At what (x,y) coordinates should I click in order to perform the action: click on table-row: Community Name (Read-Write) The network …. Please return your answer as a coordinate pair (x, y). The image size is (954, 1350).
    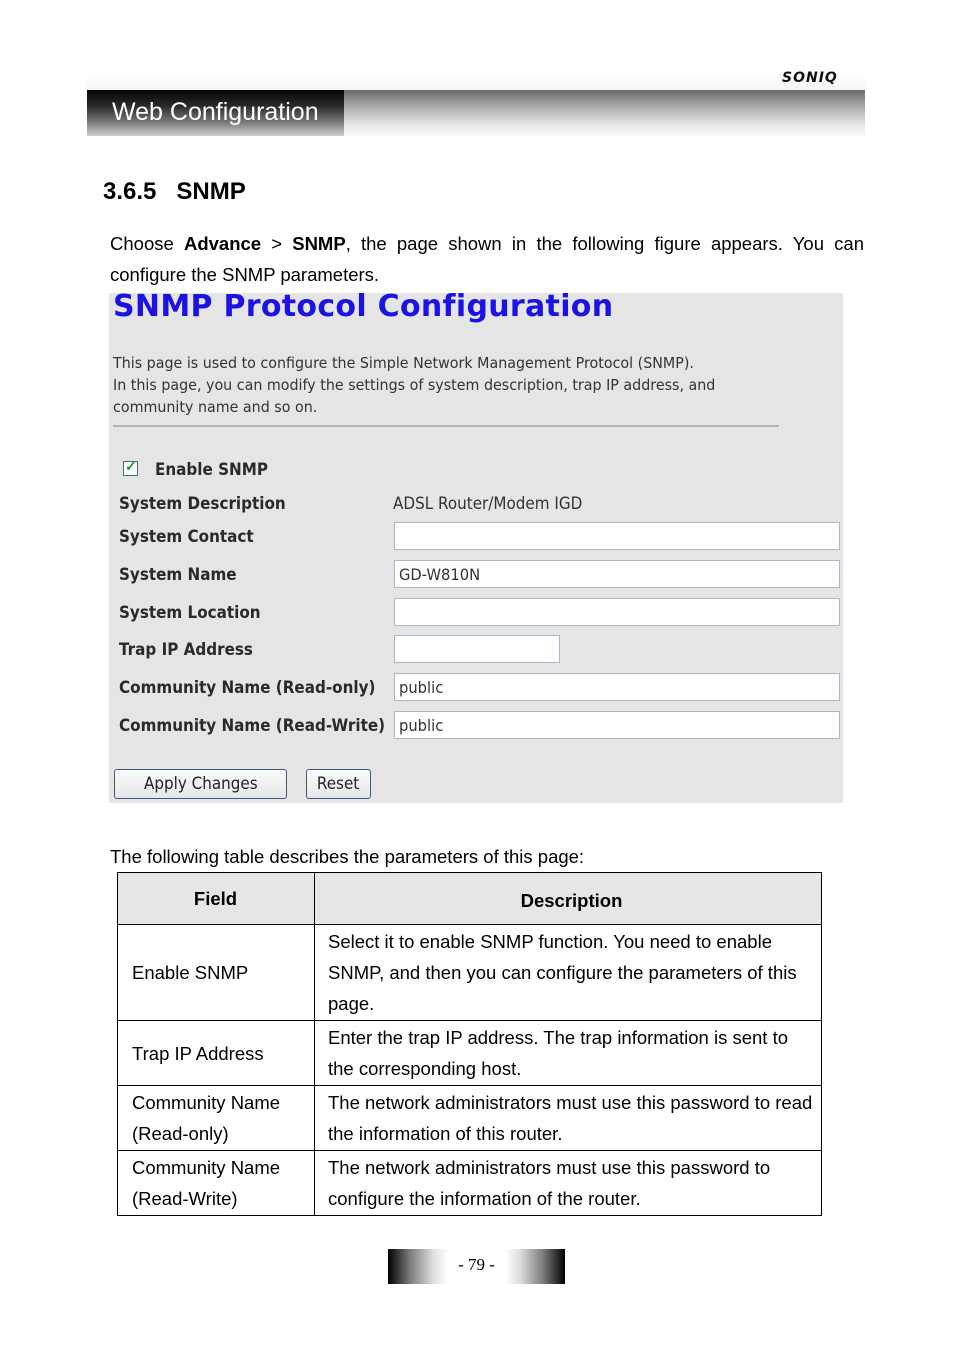
    Looking at the image, I should click on (469, 1183).